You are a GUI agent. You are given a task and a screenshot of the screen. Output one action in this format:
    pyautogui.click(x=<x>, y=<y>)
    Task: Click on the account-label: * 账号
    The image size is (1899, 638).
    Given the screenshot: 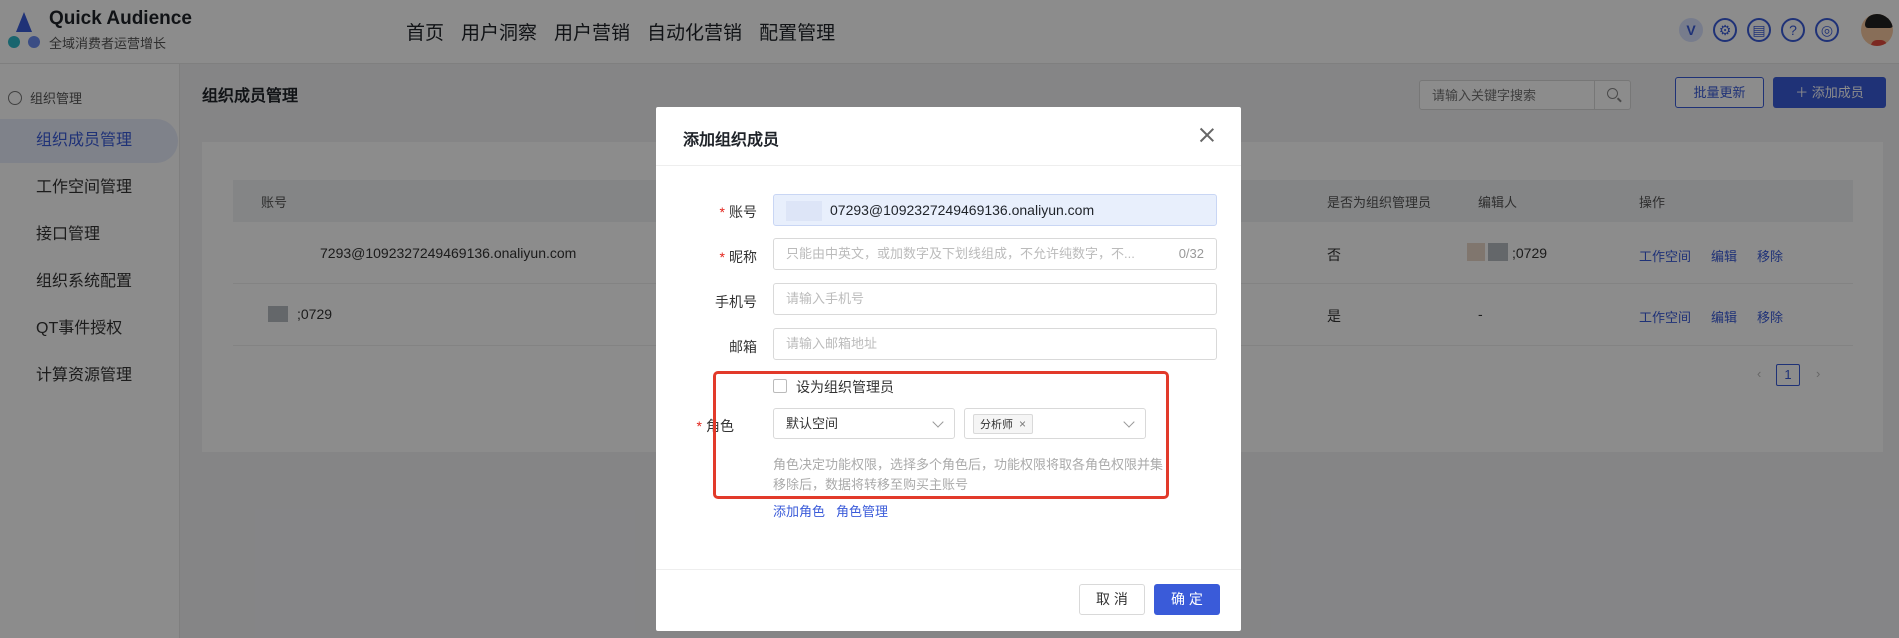 What is the action you would take?
    pyautogui.click(x=738, y=212)
    